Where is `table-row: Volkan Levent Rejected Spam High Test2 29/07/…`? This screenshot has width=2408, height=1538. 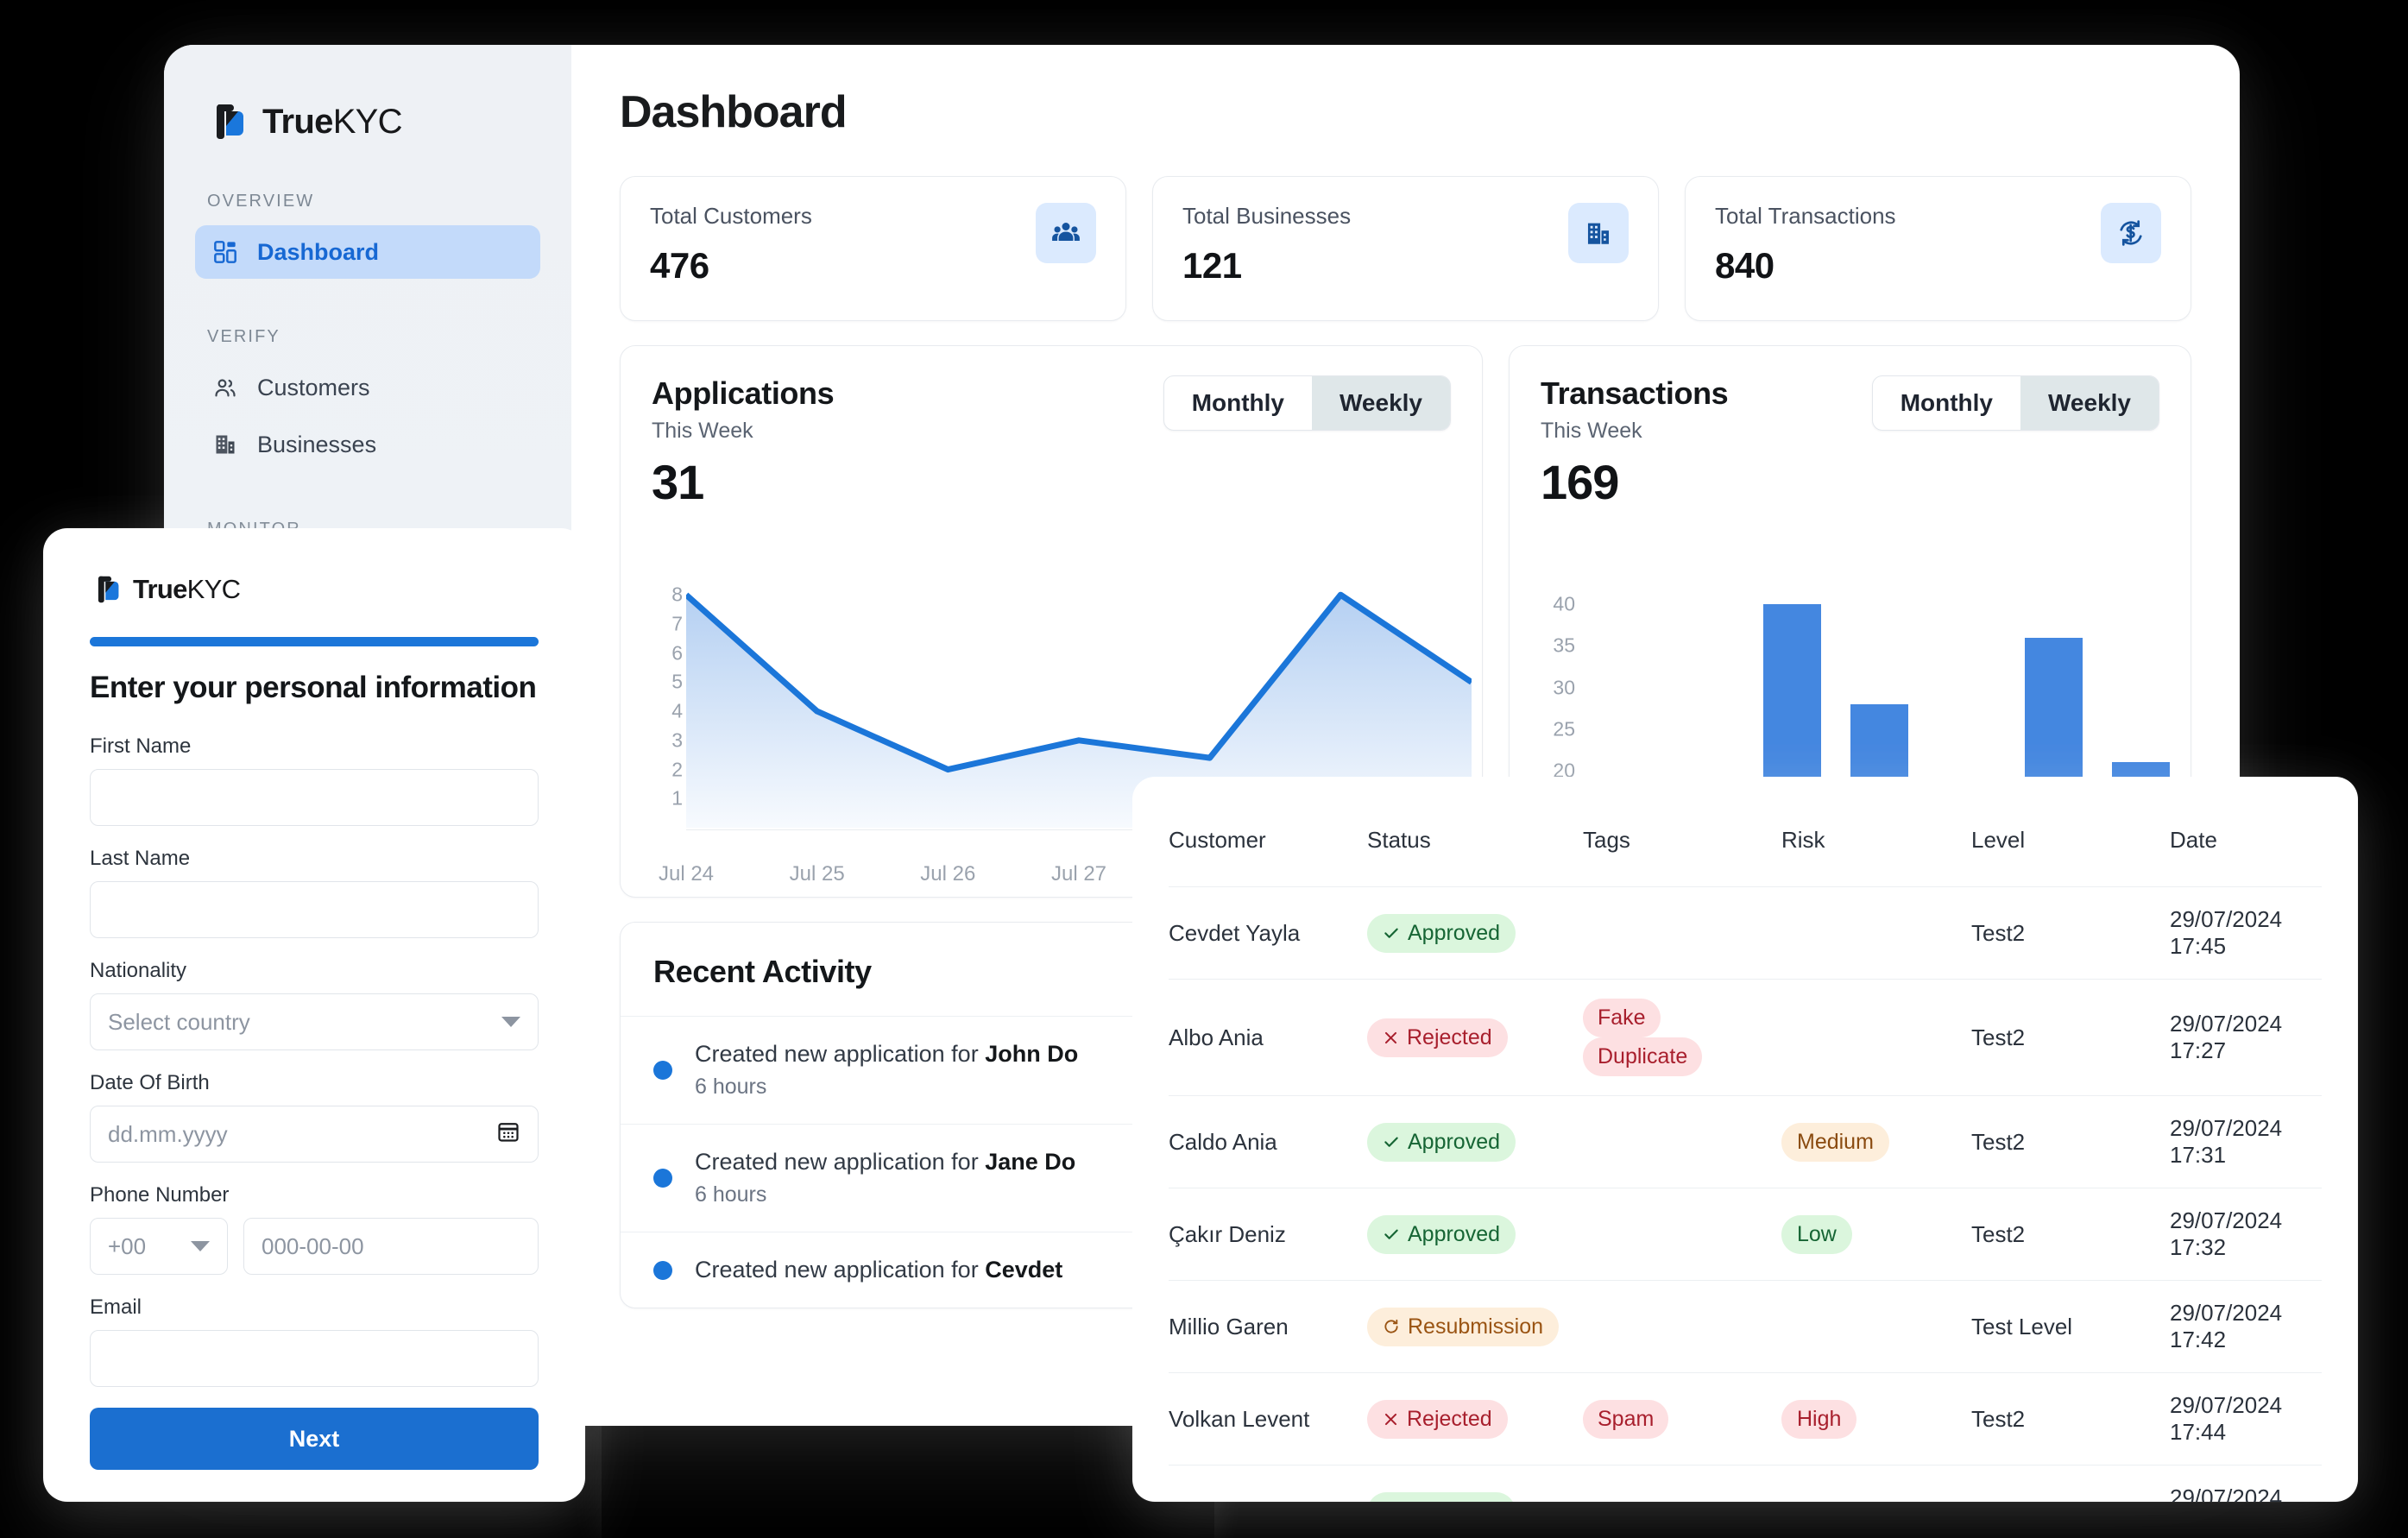 table-row: Volkan Levent Rejected Spam High Test2 29/07/… is located at coordinates (1745, 1419).